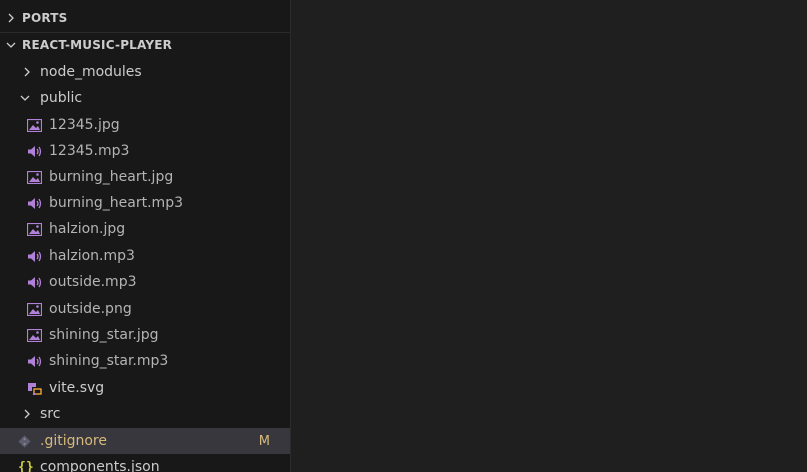 The height and width of the screenshot is (472, 807). Describe the element at coordinates (116, 203) in the screenshot. I see `tree-item-label: burning_heart.mp3` at that location.